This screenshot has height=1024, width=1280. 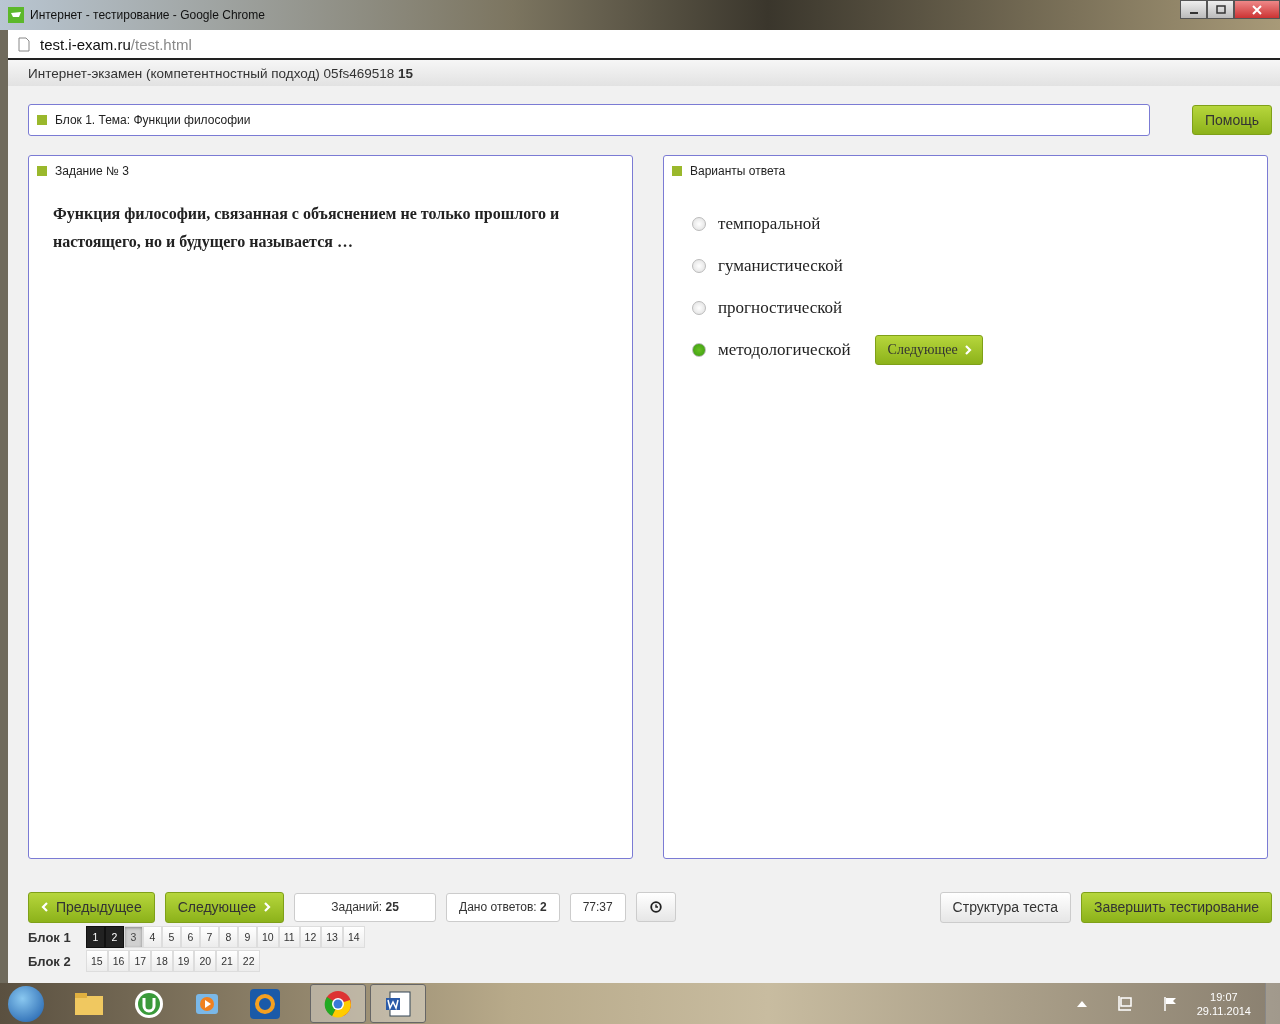 I want to click on address-bar: test.i-exam.ru/test.html, so click(x=644, y=45).